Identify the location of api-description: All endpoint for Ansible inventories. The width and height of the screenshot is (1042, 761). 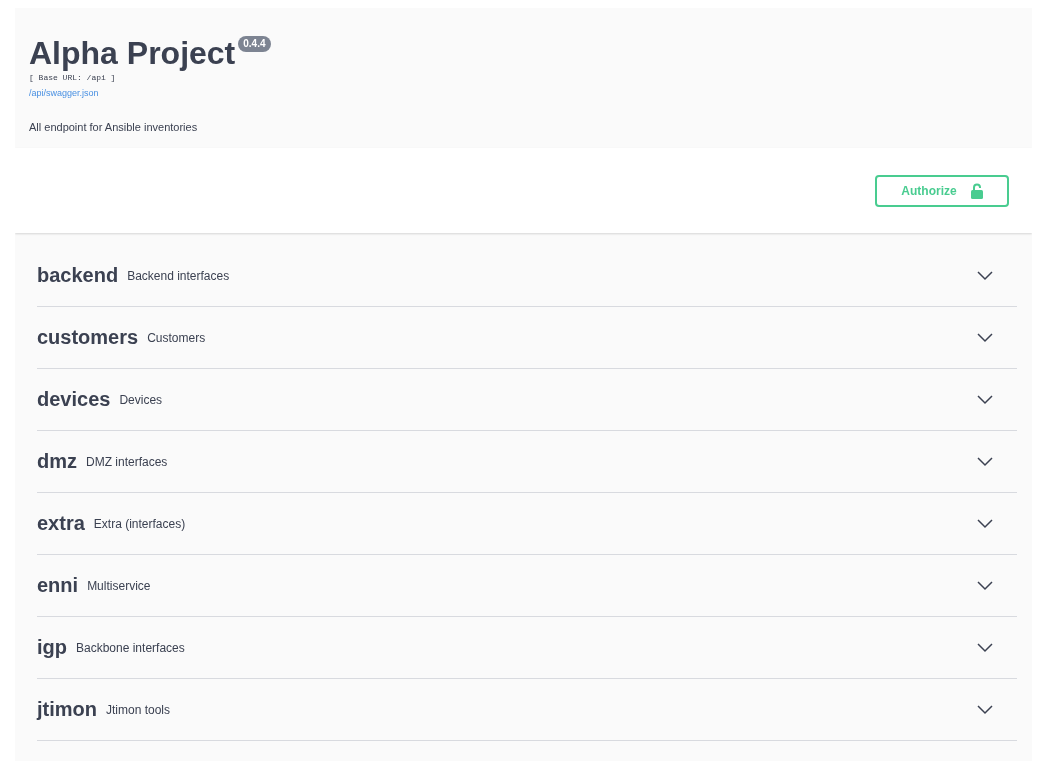
(114, 127).